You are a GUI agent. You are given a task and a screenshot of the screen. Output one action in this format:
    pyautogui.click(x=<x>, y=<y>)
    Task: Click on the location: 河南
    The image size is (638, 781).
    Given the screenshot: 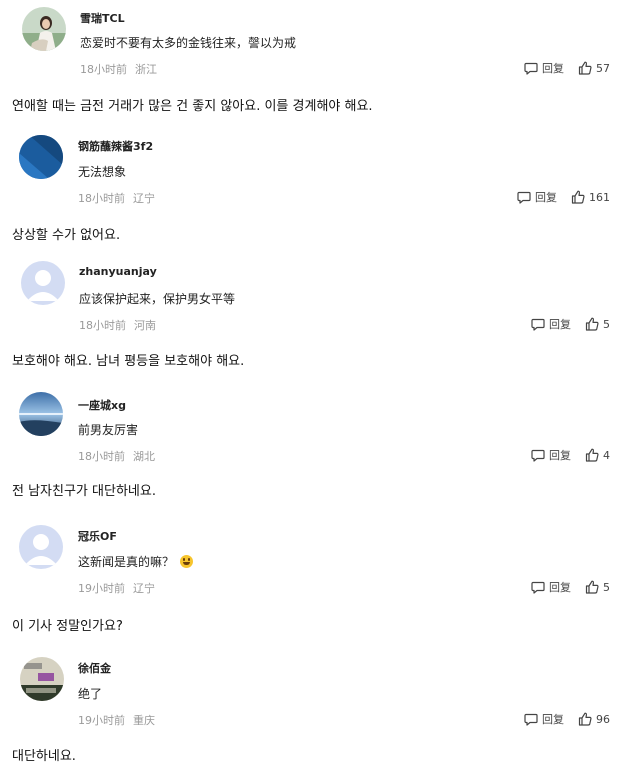 What is the action you would take?
    pyautogui.click(x=145, y=325)
    